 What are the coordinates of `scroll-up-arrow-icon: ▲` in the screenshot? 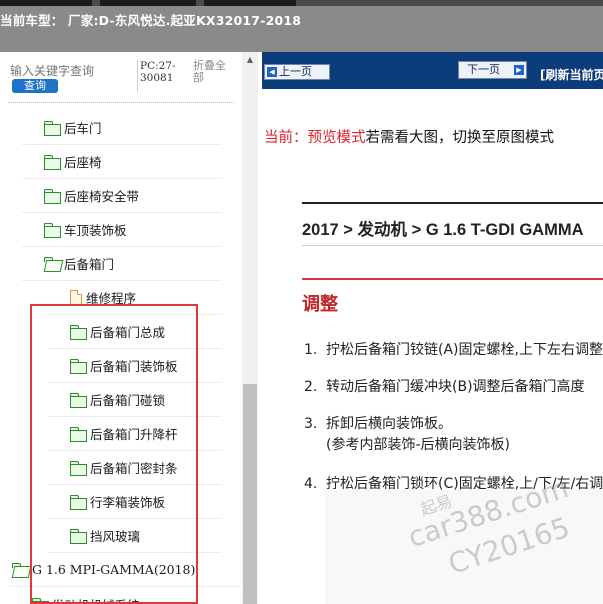 It's located at (250, 60).